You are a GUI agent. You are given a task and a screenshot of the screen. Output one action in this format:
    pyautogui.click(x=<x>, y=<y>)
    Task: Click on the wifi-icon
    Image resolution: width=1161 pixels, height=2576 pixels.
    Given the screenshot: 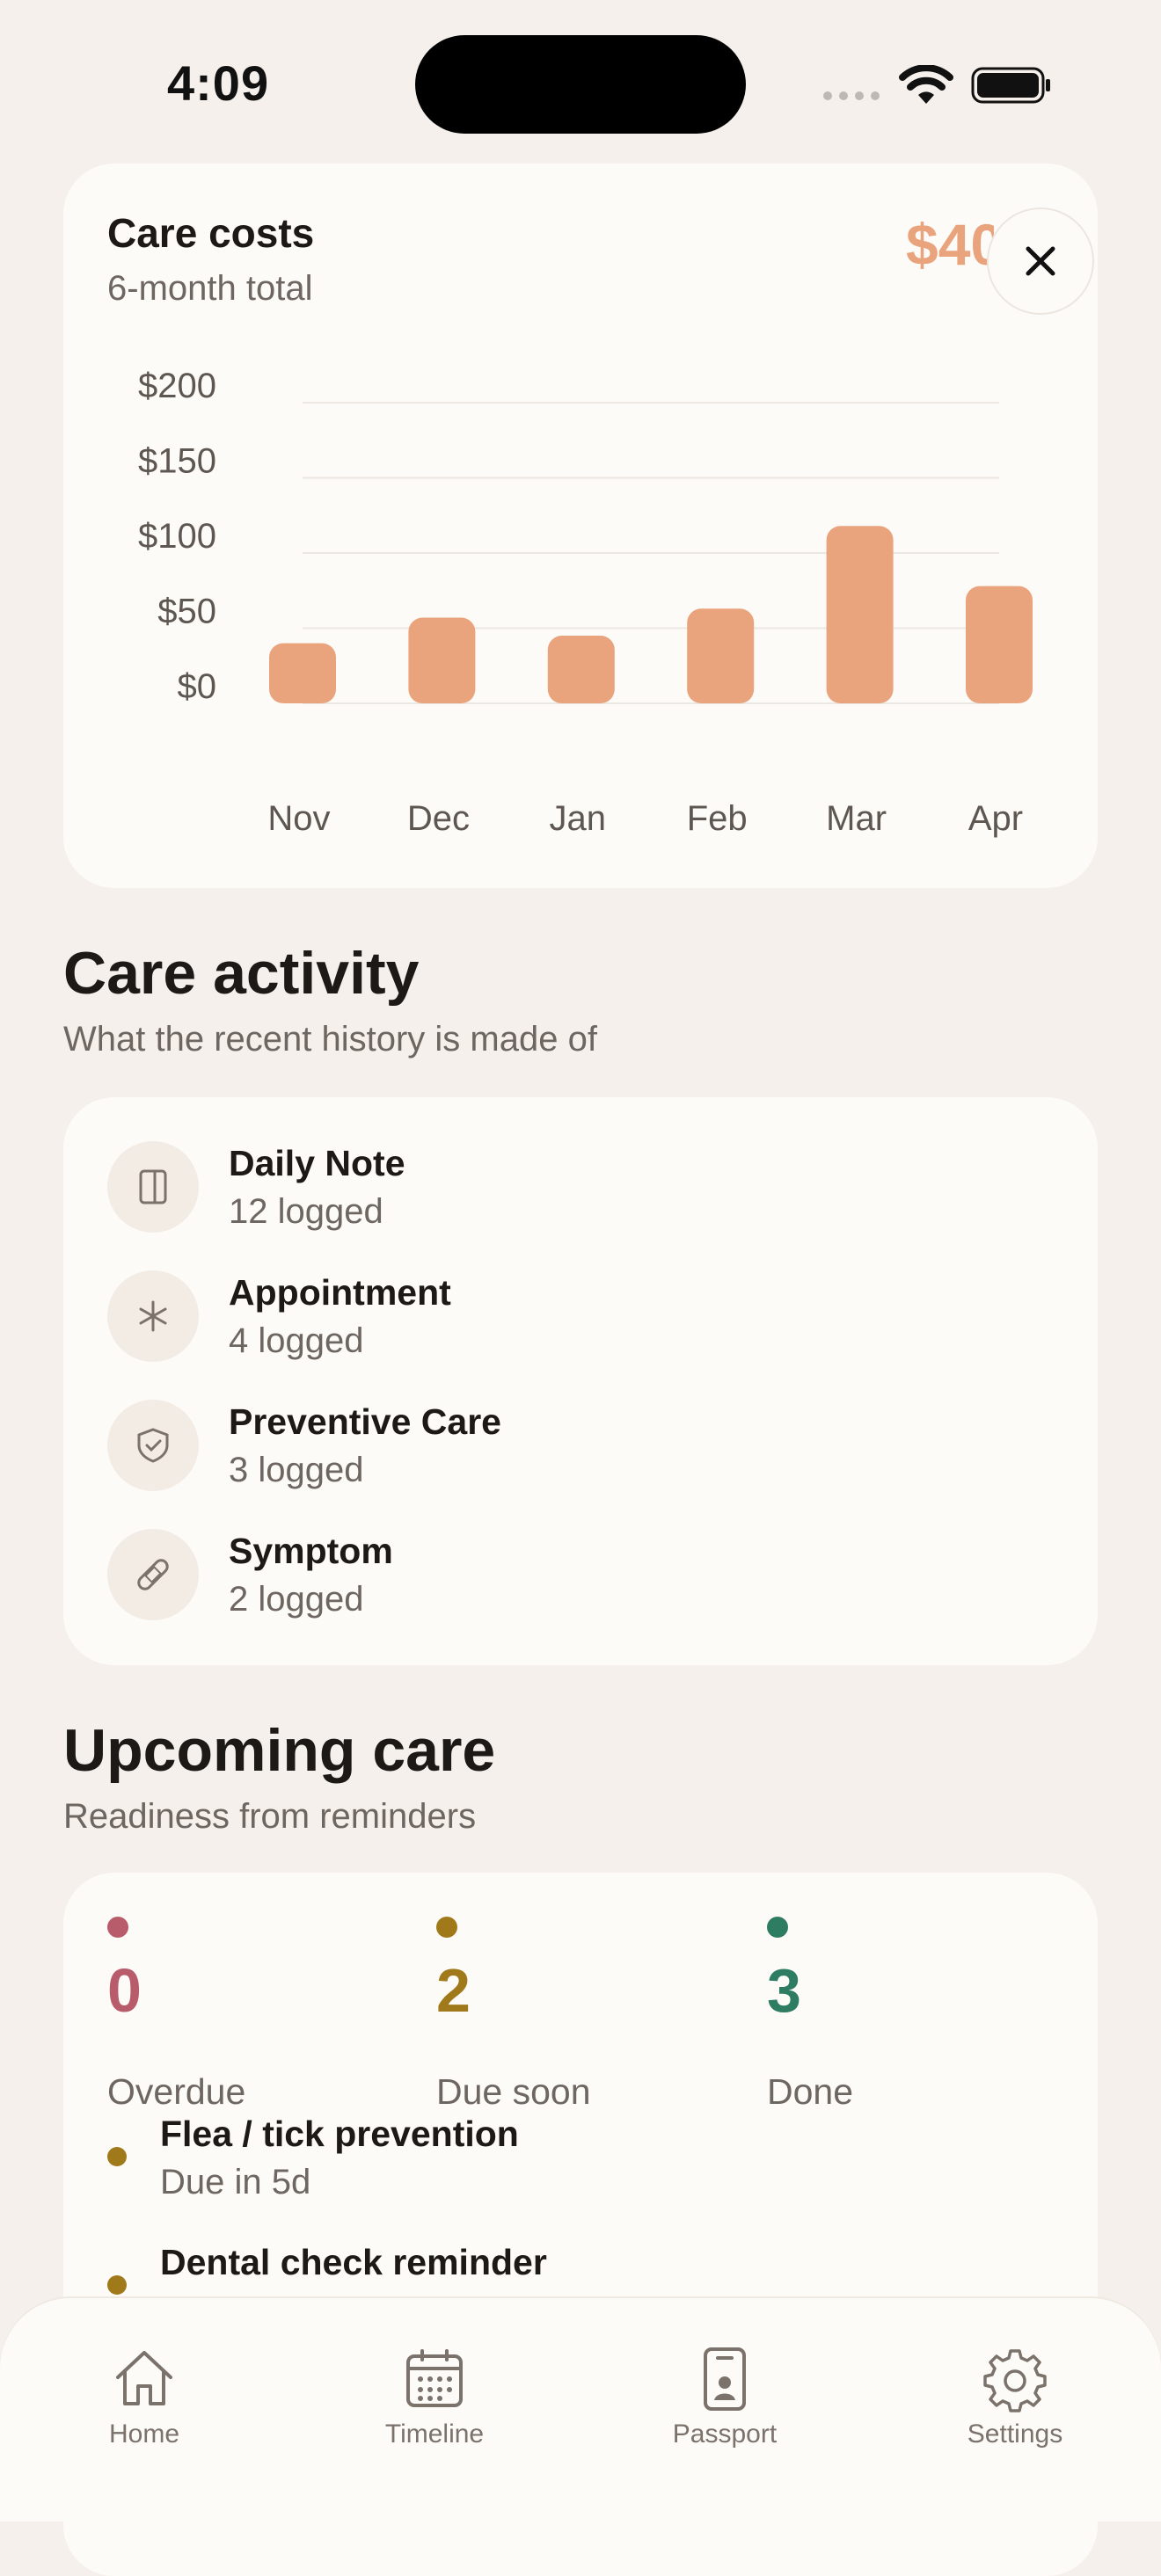 What is the action you would take?
    pyautogui.click(x=926, y=84)
    